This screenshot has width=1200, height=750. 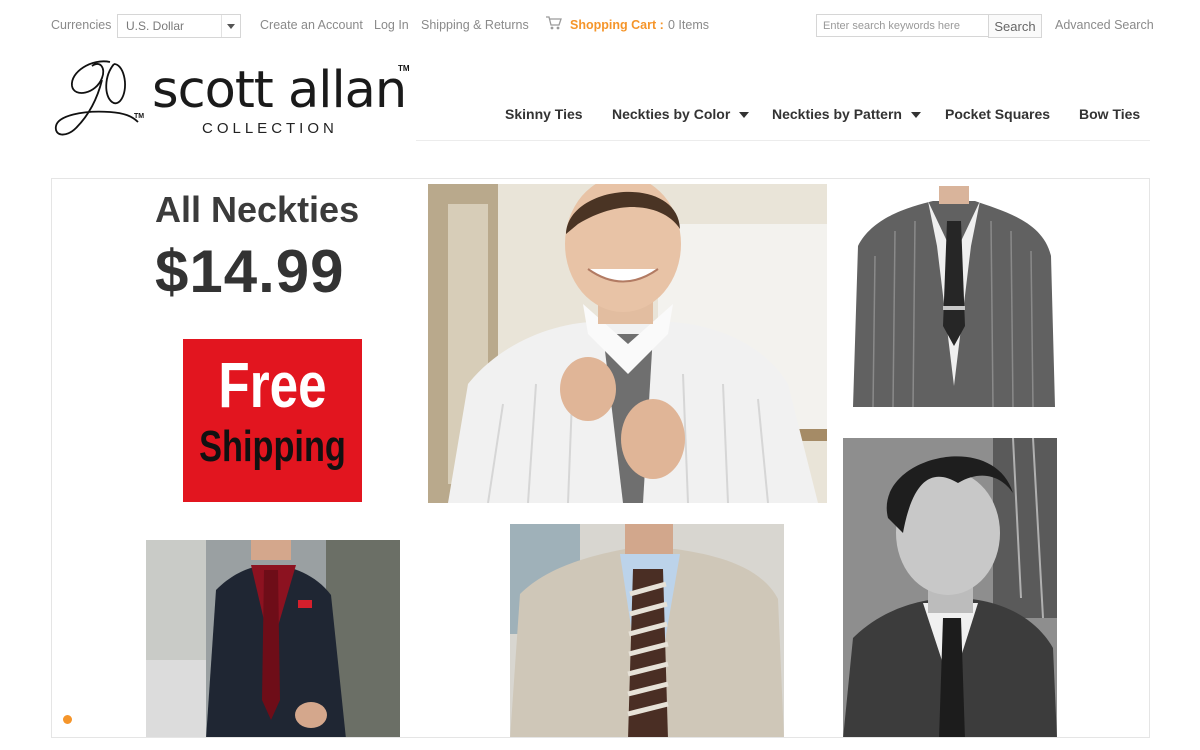 What do you see at coordinates (250, 271) in the screenshot?
I see `promo-price: $14.99` at bounding box center [250, 271].